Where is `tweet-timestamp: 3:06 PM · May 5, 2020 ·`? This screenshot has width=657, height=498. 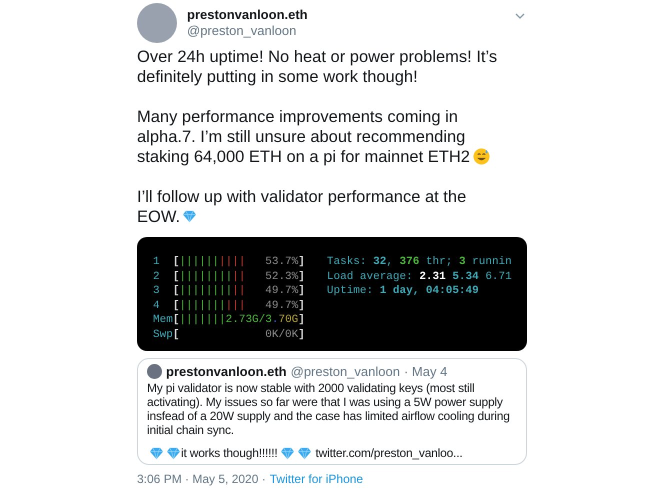
tweet-timestamp: 3:06 PM · May 5, 2020 · is located at coordinates (201, 479).